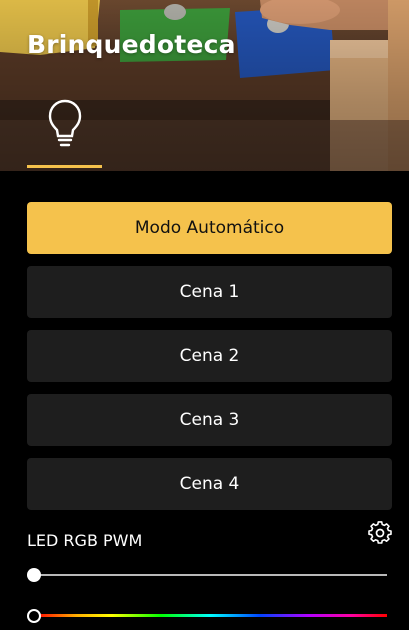  I want to click on tab-active-indicator, so click(64, 166).